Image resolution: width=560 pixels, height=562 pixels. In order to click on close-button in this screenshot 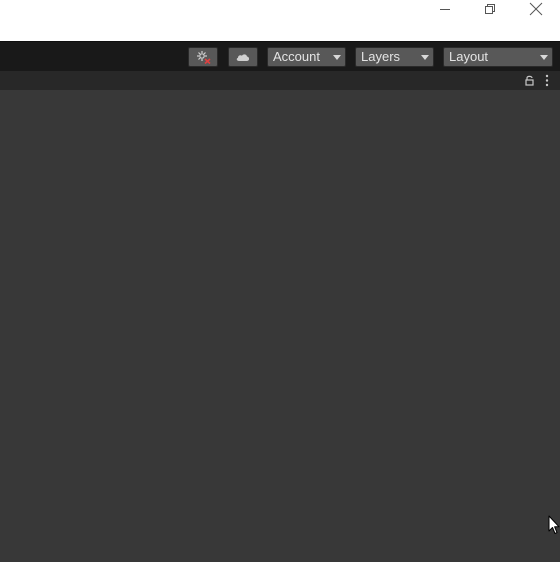, I will do `click(536, 9)`.